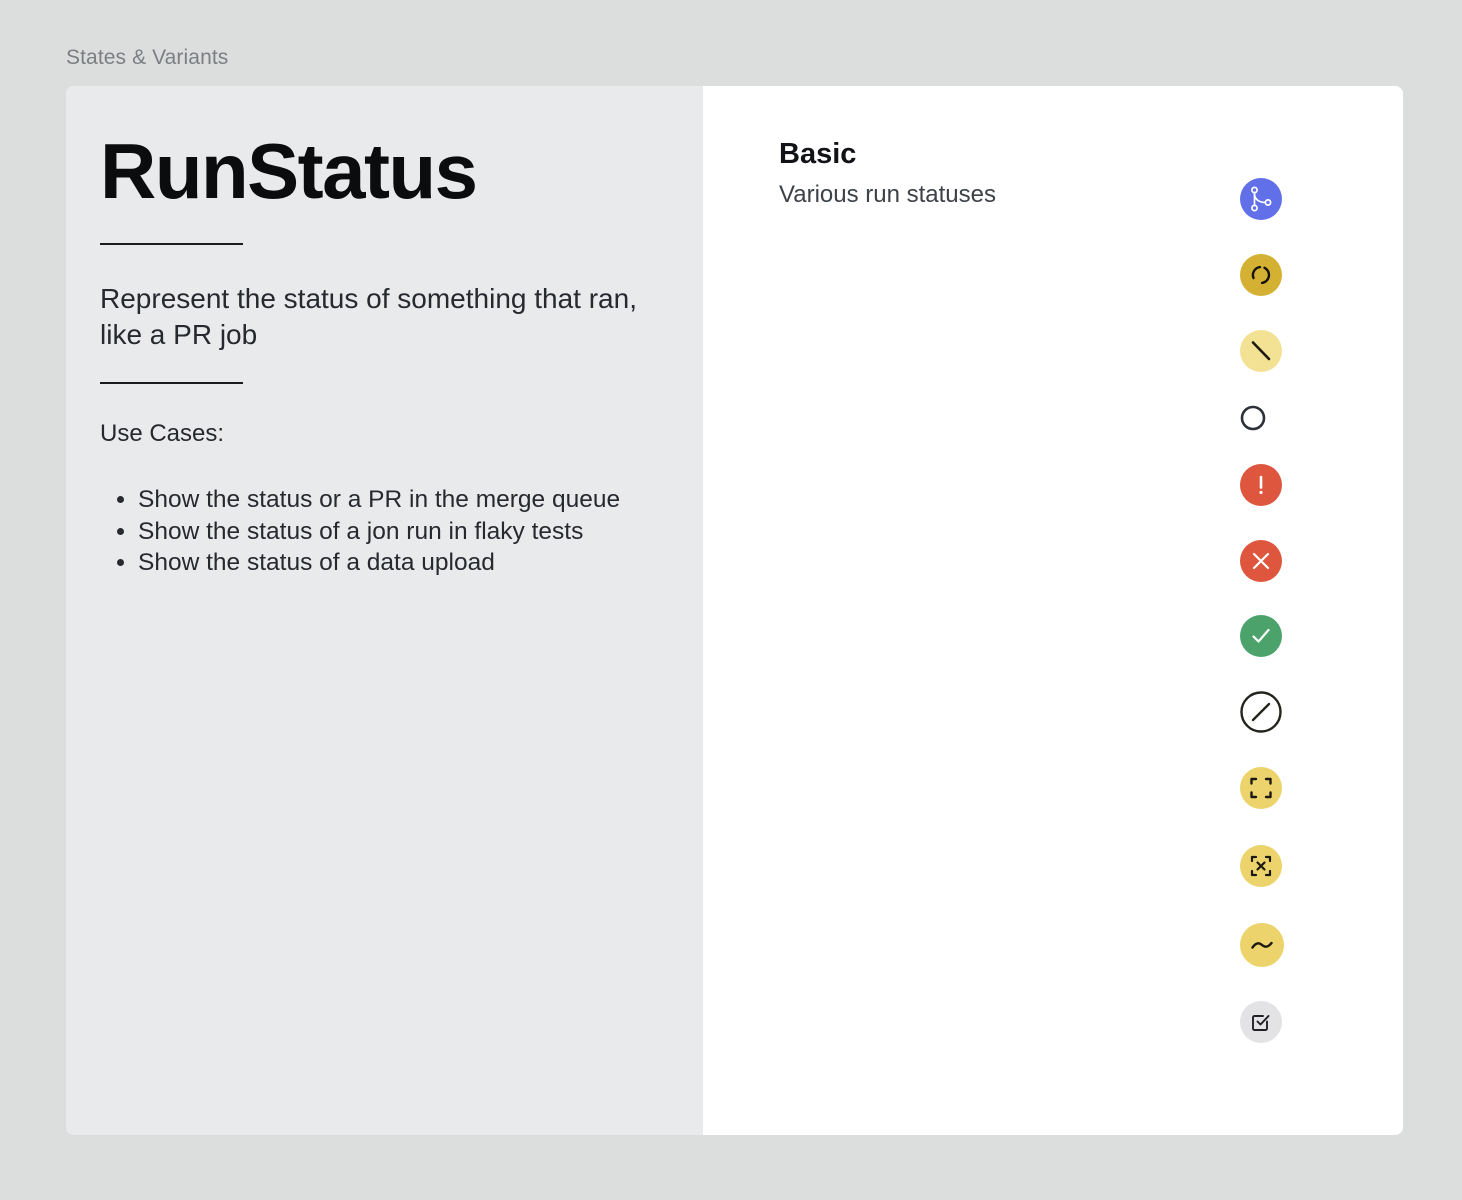  Describe the element at coordinates (1261, 712) in the screenshot. I see `cancelled-icon` at that location.